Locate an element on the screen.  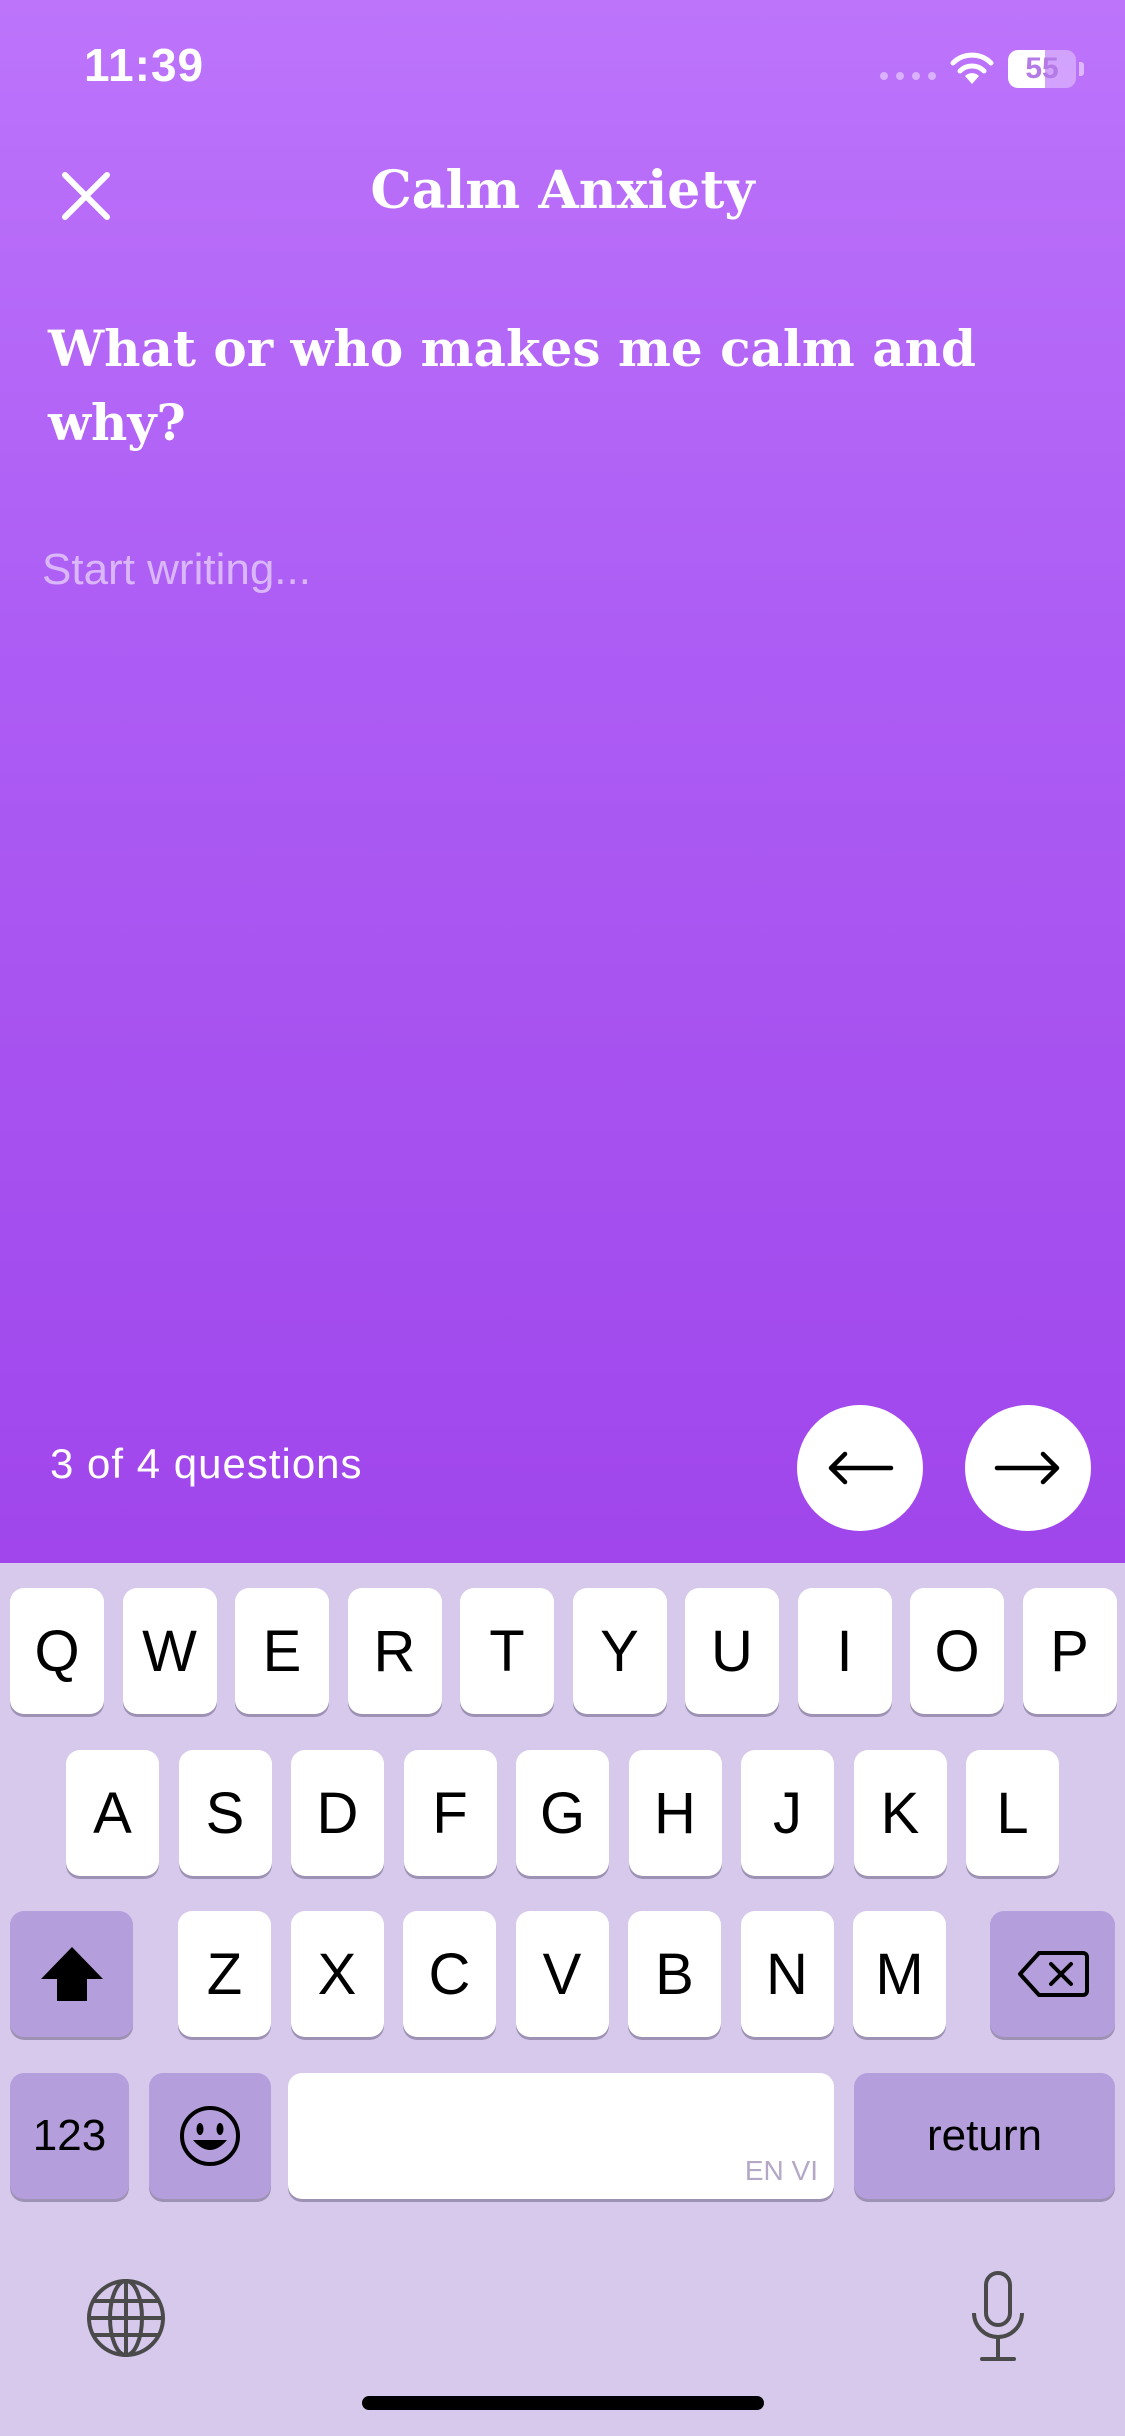
key-f: F is located at coordinates (450, 1813).